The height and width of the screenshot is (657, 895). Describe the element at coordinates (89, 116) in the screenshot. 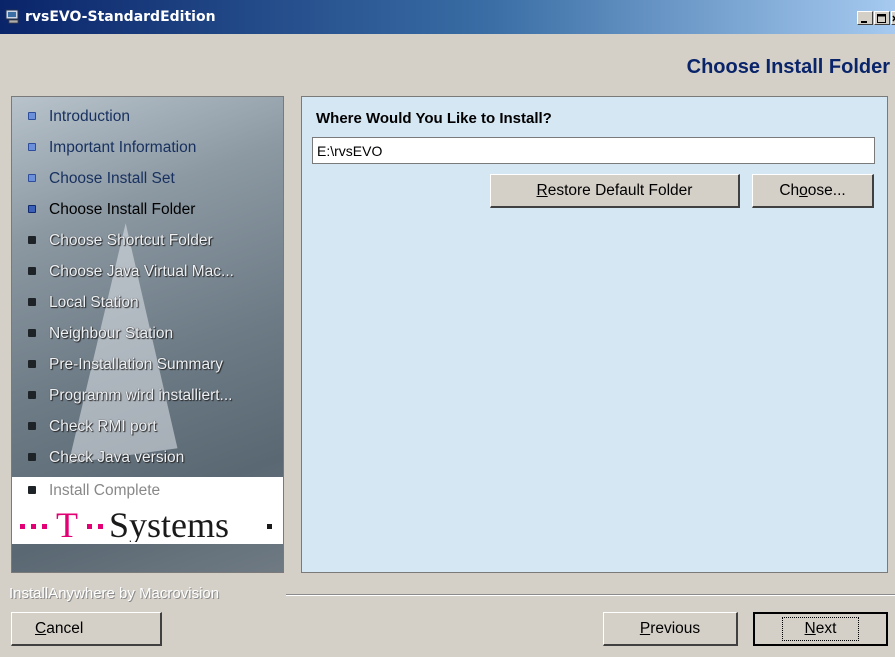

I see `step-label: Introduction` at that location.